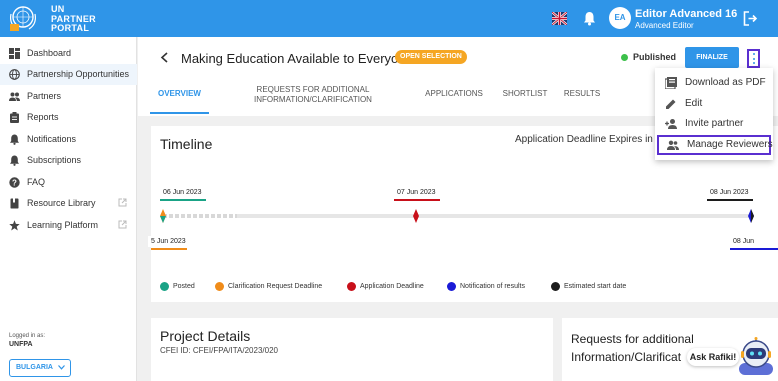 Image resolution: width=778 pixels, height=381 pixels. I want to click on country-label: BULGARIA, so click(34, 367).